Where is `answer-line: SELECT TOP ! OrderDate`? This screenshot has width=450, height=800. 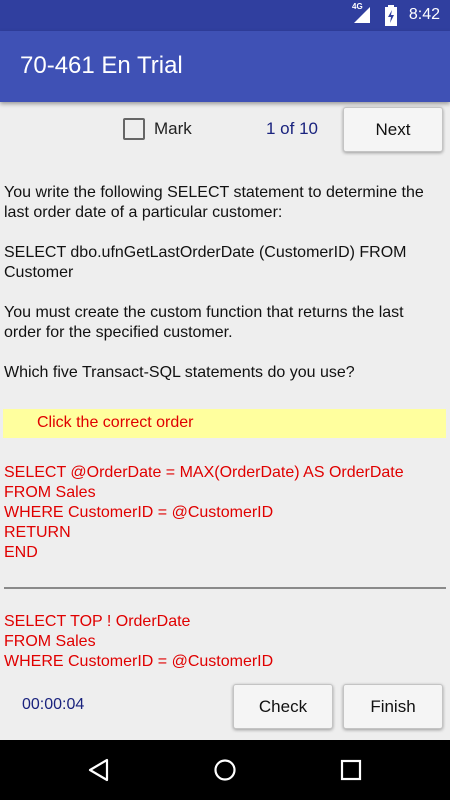
answer-line: SELECT TOP ! OrderDate is located at coordinates (97, 621).